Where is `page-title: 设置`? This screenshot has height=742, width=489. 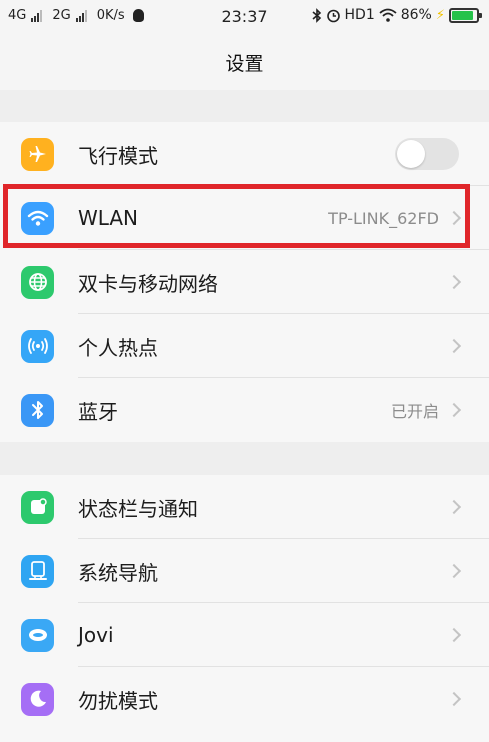 page-title: 设置 is located at coordinates (244, 63).